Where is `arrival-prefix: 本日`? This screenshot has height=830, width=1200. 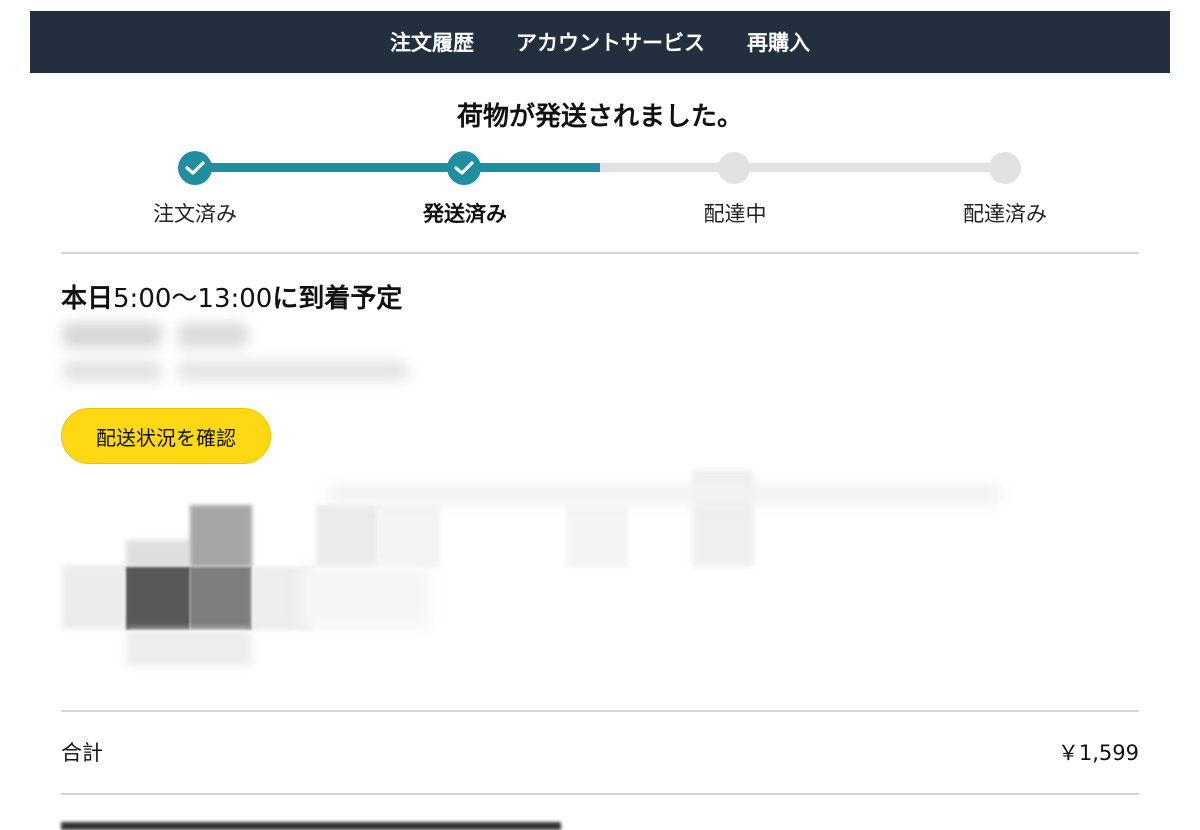 arrival-prefix: 本日 is located at coordinates (87, 299).